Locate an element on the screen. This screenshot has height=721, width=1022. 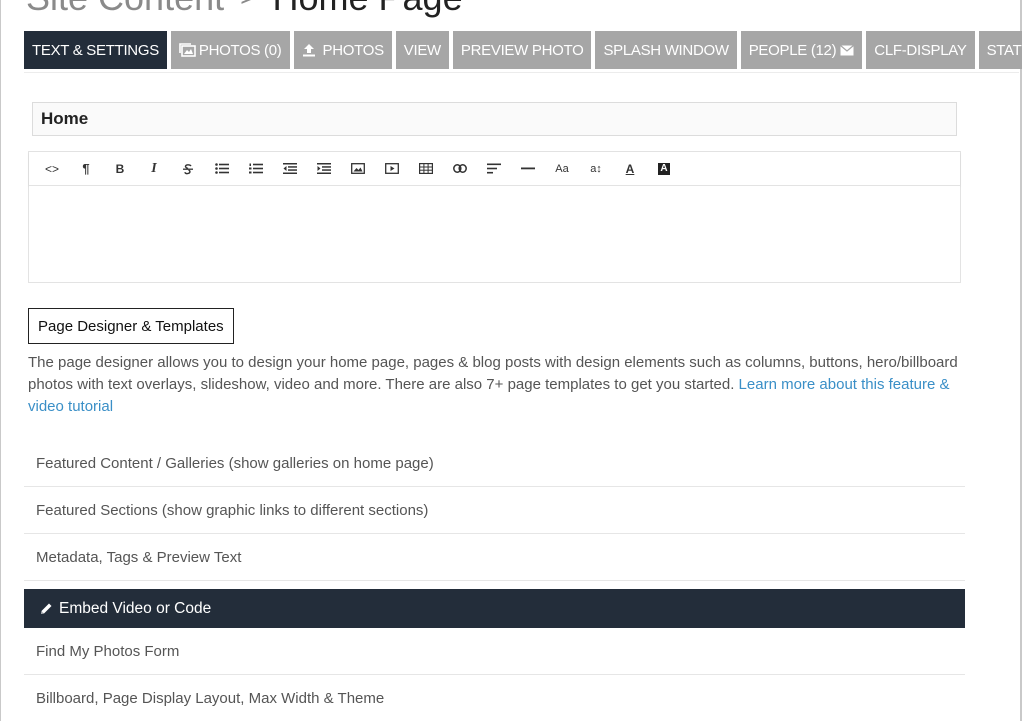
section-label: Embed Video or Code is located at coordinates (135, 608).